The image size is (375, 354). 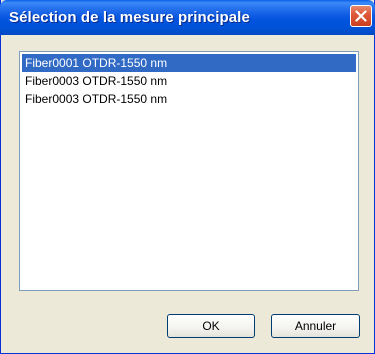 What do you see at coordinates (129, 17) in the screenshot?
I see `window-title: Sélection de la mesure principale` at bounding box center [129, 17].